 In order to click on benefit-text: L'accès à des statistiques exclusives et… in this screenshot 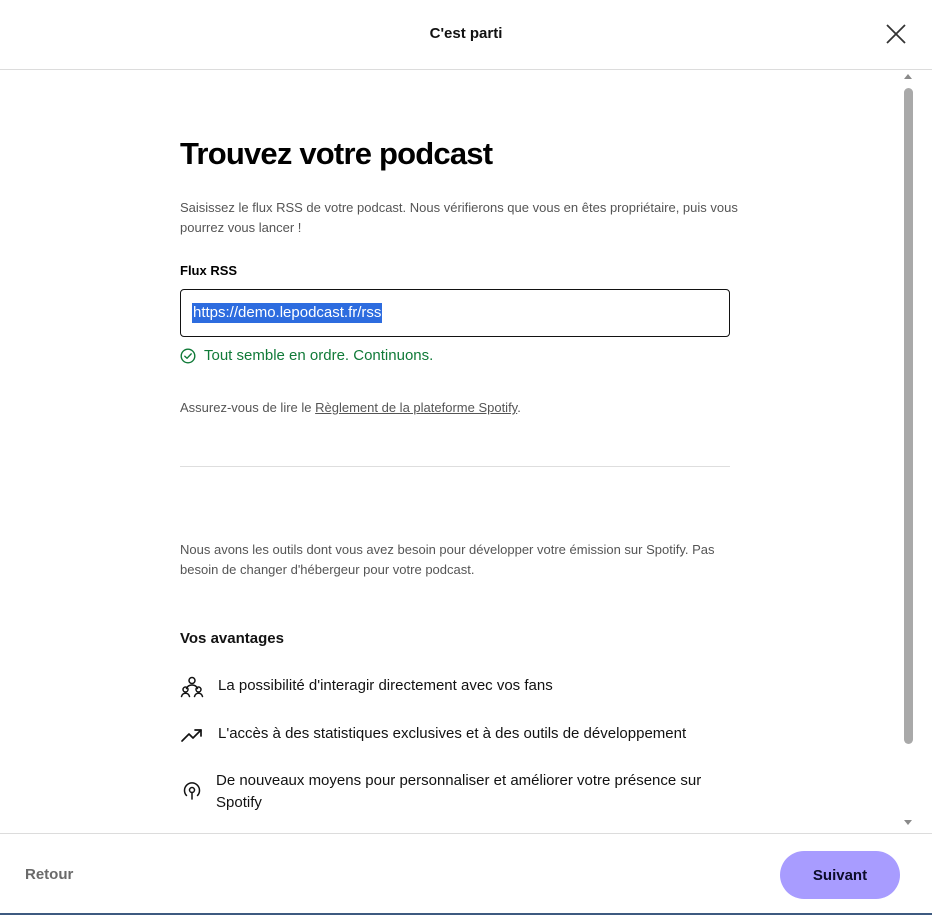, I will do `click(452, 733)`.